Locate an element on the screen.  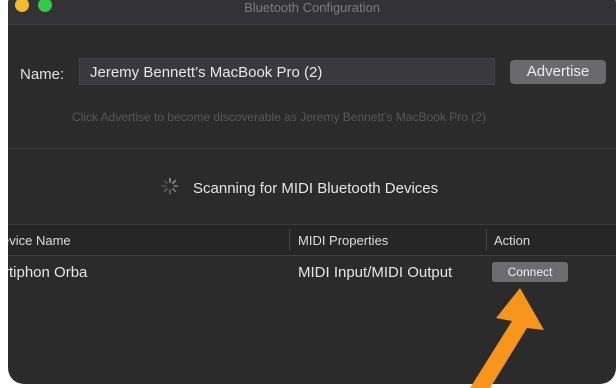
window-title: Bluetooth Configuration is located at coordinates (312, 7).